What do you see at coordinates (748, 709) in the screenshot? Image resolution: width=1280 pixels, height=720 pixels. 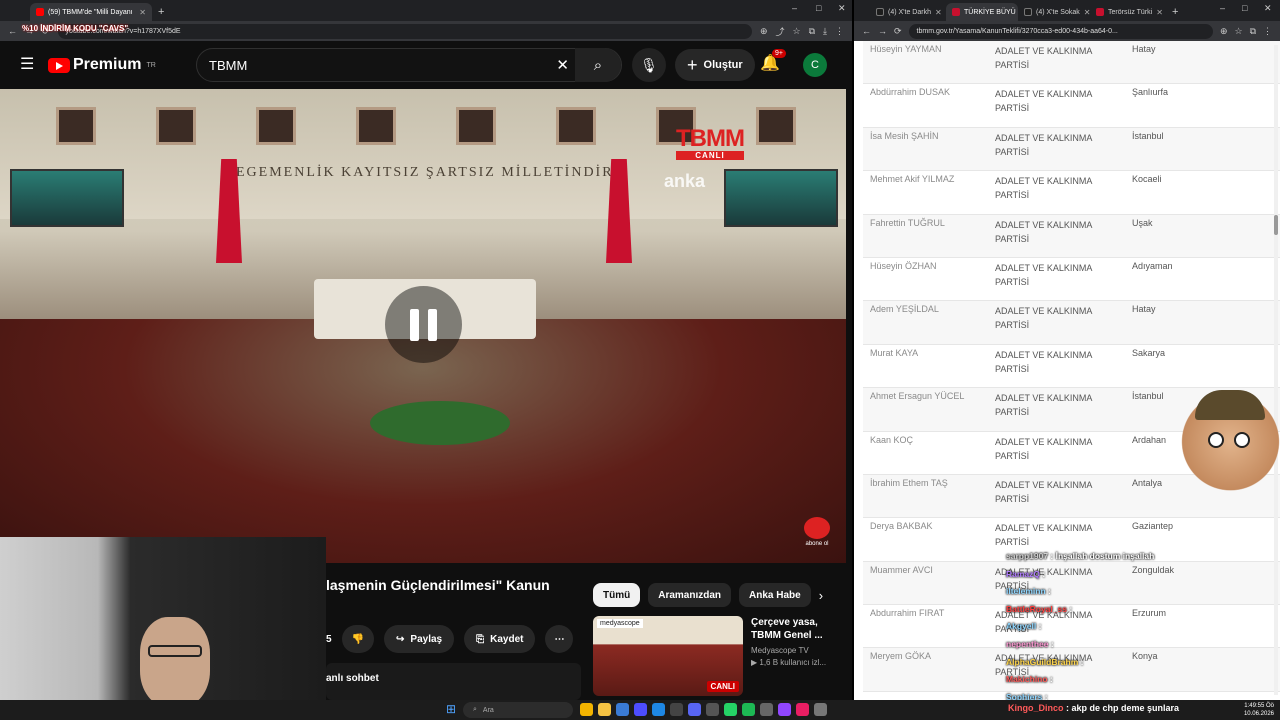 I see `spotify-icon` at bounding box center [748, 709].